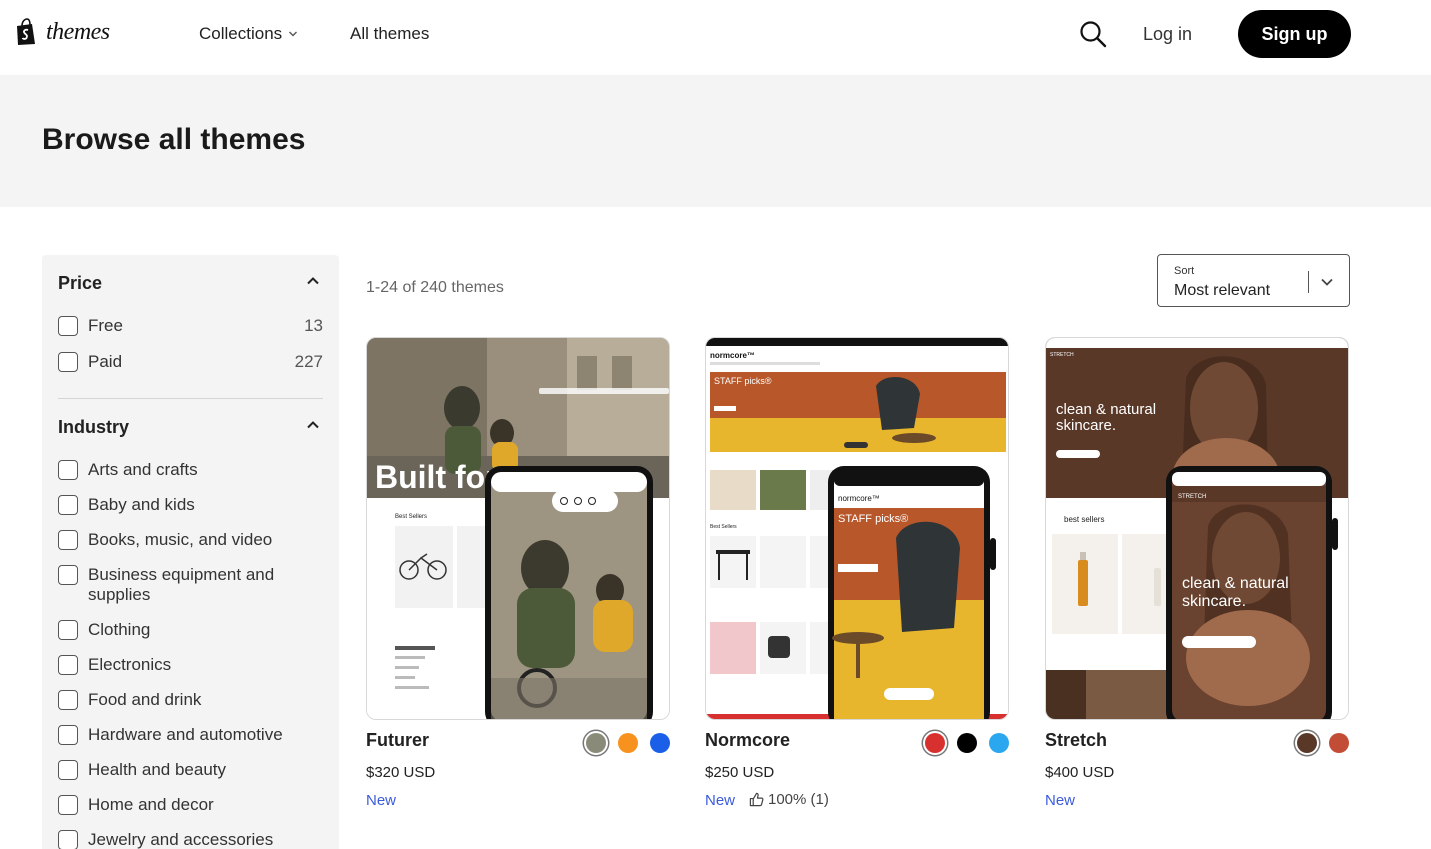 This screenshot has width=1431, height=849. What do you see at coordinates (241, 33) in the screenshot?
I see `nav-collections-label: Collections` at bounding box center [241, 33].